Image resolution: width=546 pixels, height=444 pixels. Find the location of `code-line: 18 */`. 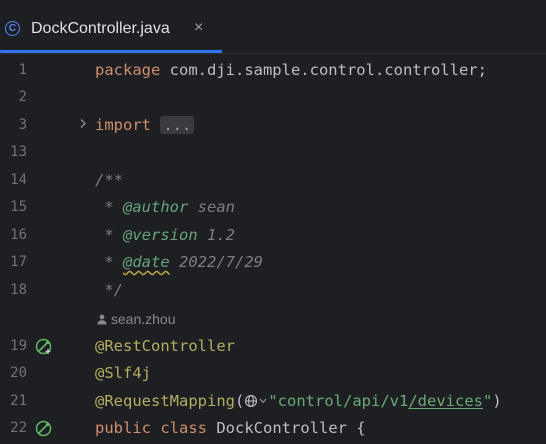

code-line: 18 */ is located at coordinates (273, 290).